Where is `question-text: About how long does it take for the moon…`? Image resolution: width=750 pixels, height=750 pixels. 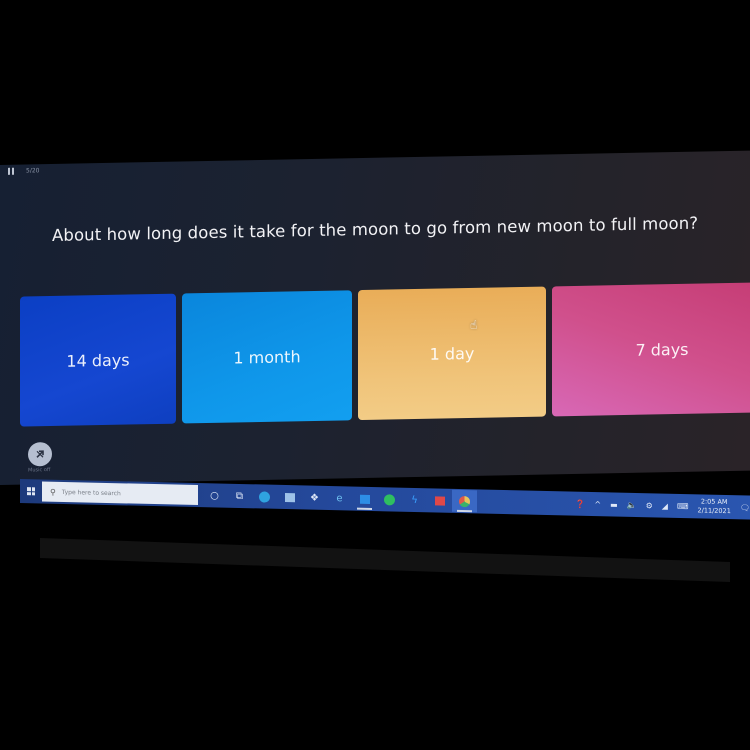
question-text: About how long does it take for the moon… is located at coordinates (375, 229).